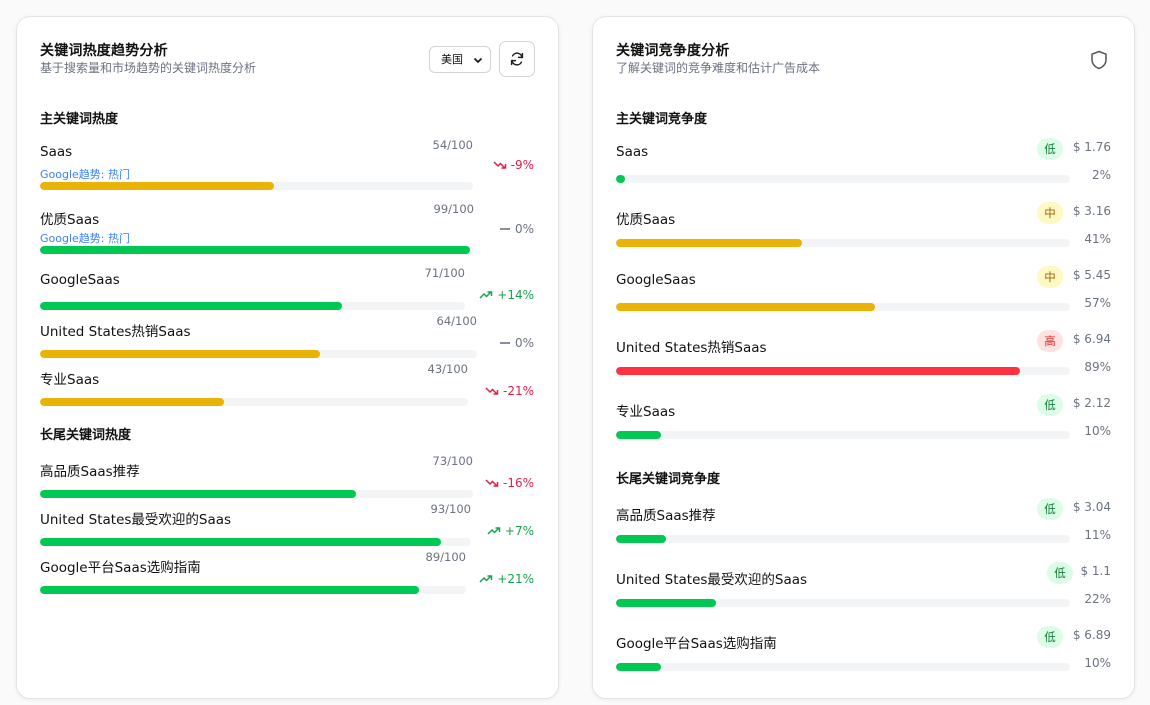 The width and height of the screenshot is (1150, 705). What do you see at coordinates (1097, 239) in the screenshot?
I see `competition-percent: 41%` at bounding box center [1097, 239].